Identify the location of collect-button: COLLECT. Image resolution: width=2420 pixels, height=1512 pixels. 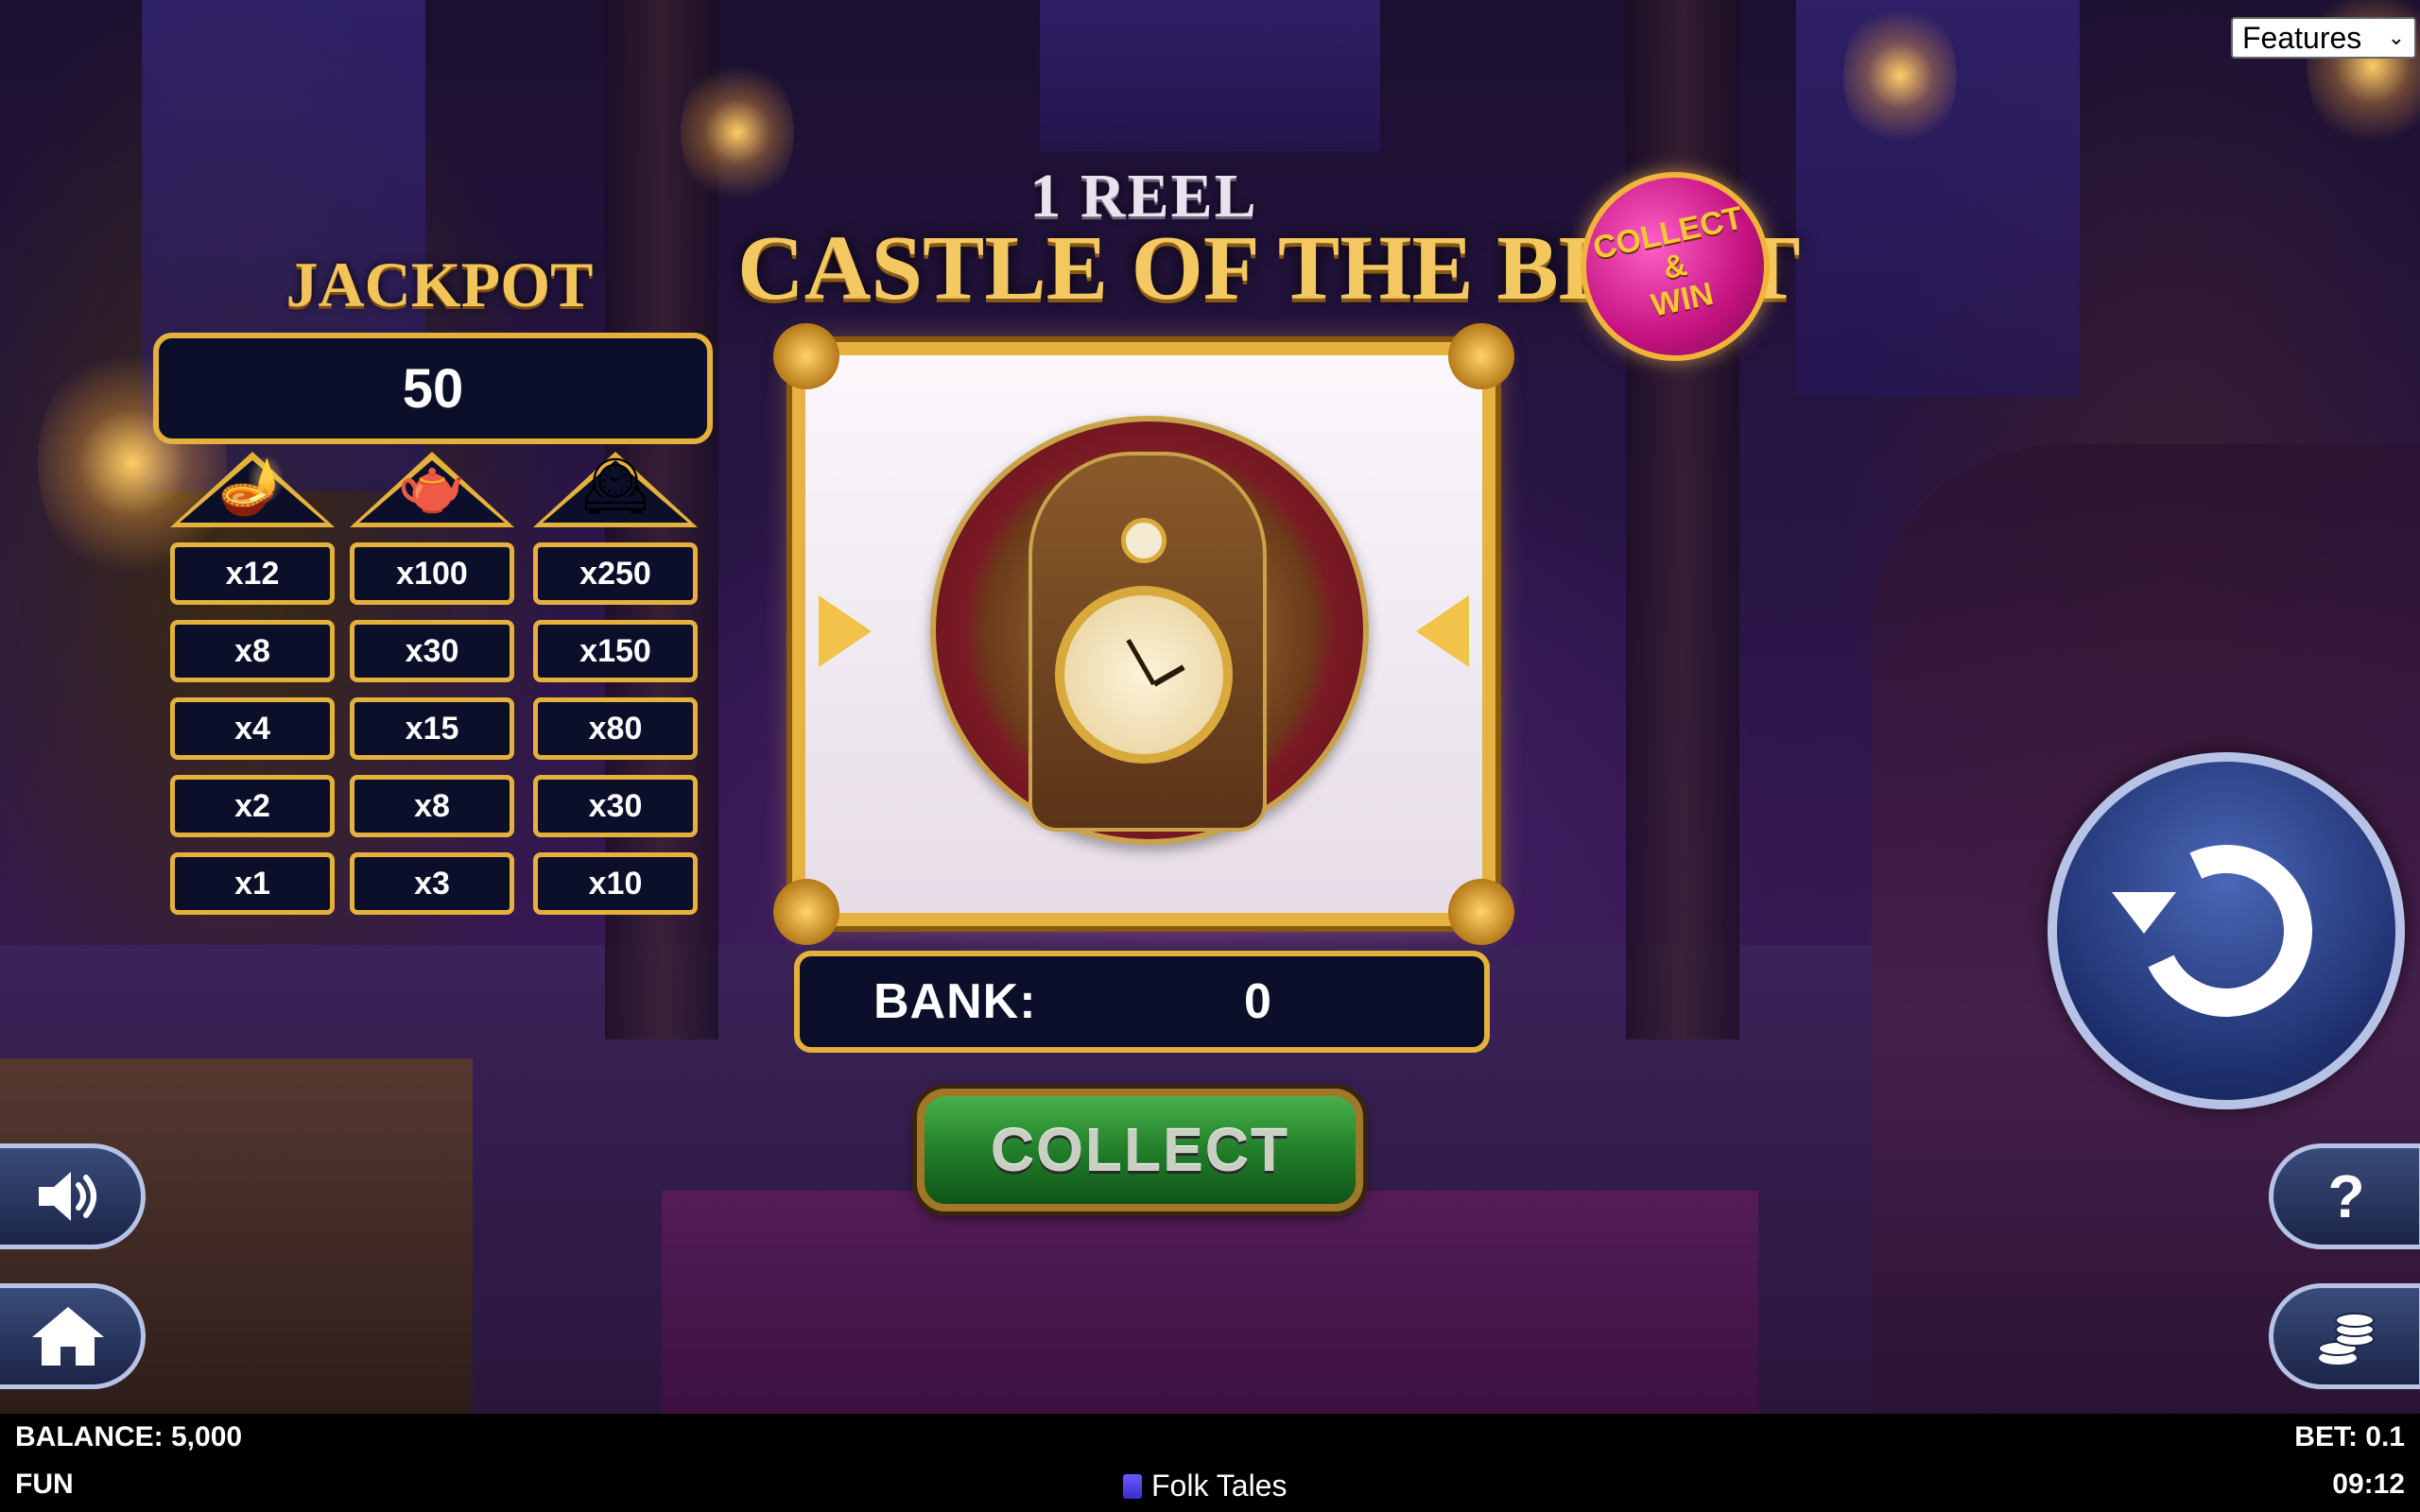
(1140, 1150).